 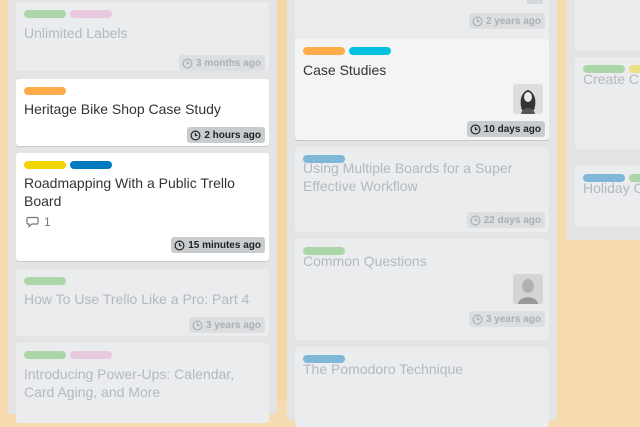 I want to click on due-date-text: 3 months ago, so click(x=228, y=63).